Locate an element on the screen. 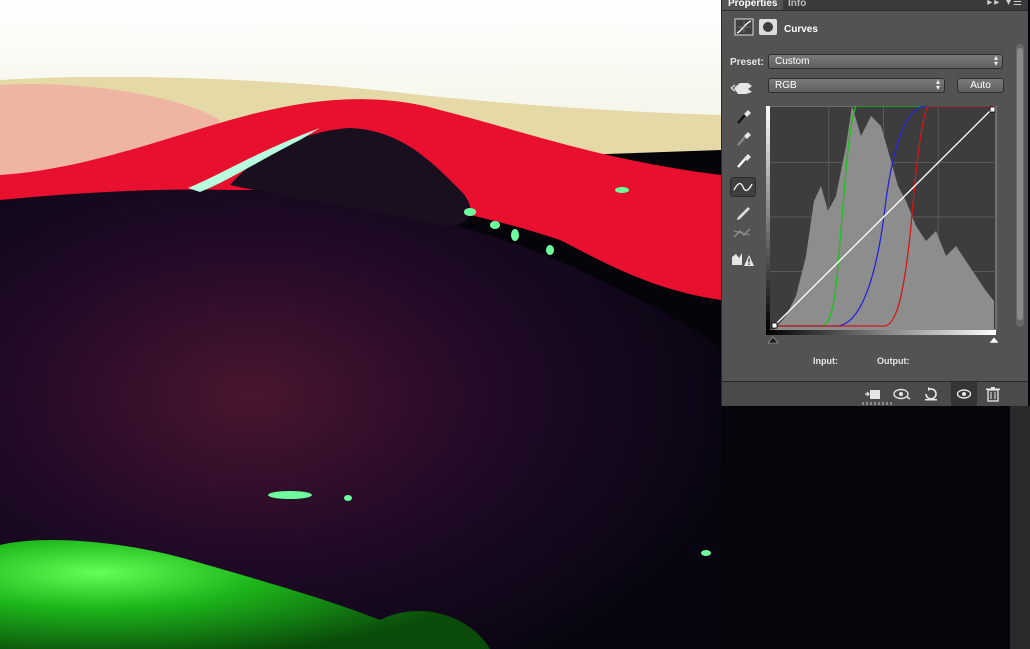  gray-point-eyedropper-icon is located at coordinates (744, 139).